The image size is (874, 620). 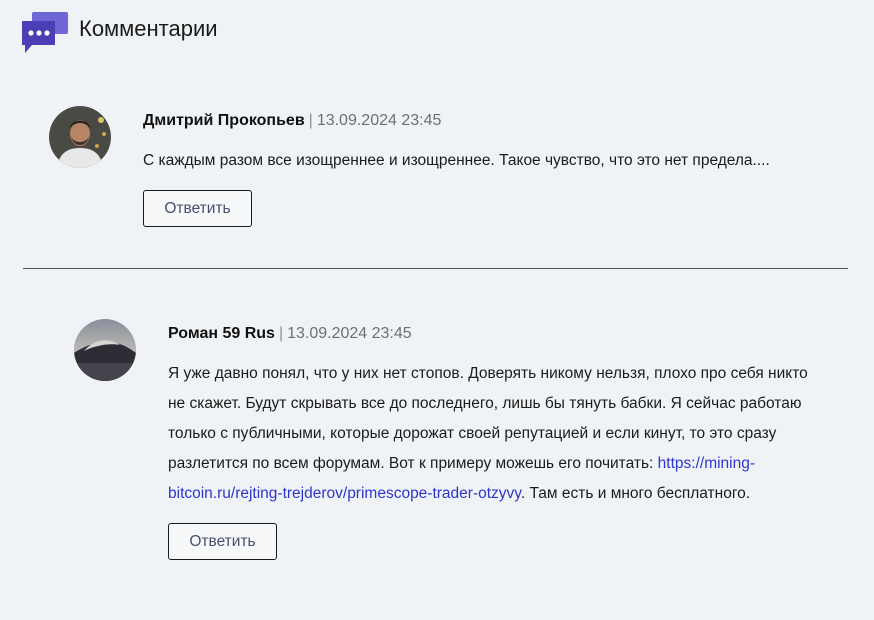 What do you see at coordinates (435, 268) in the screenshot?
I see `comment-divider` at bounding box center [435, 268].